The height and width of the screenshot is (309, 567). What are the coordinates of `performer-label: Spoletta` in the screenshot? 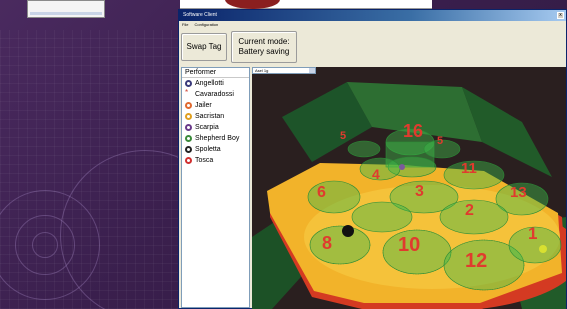 It's located at (208, 149).